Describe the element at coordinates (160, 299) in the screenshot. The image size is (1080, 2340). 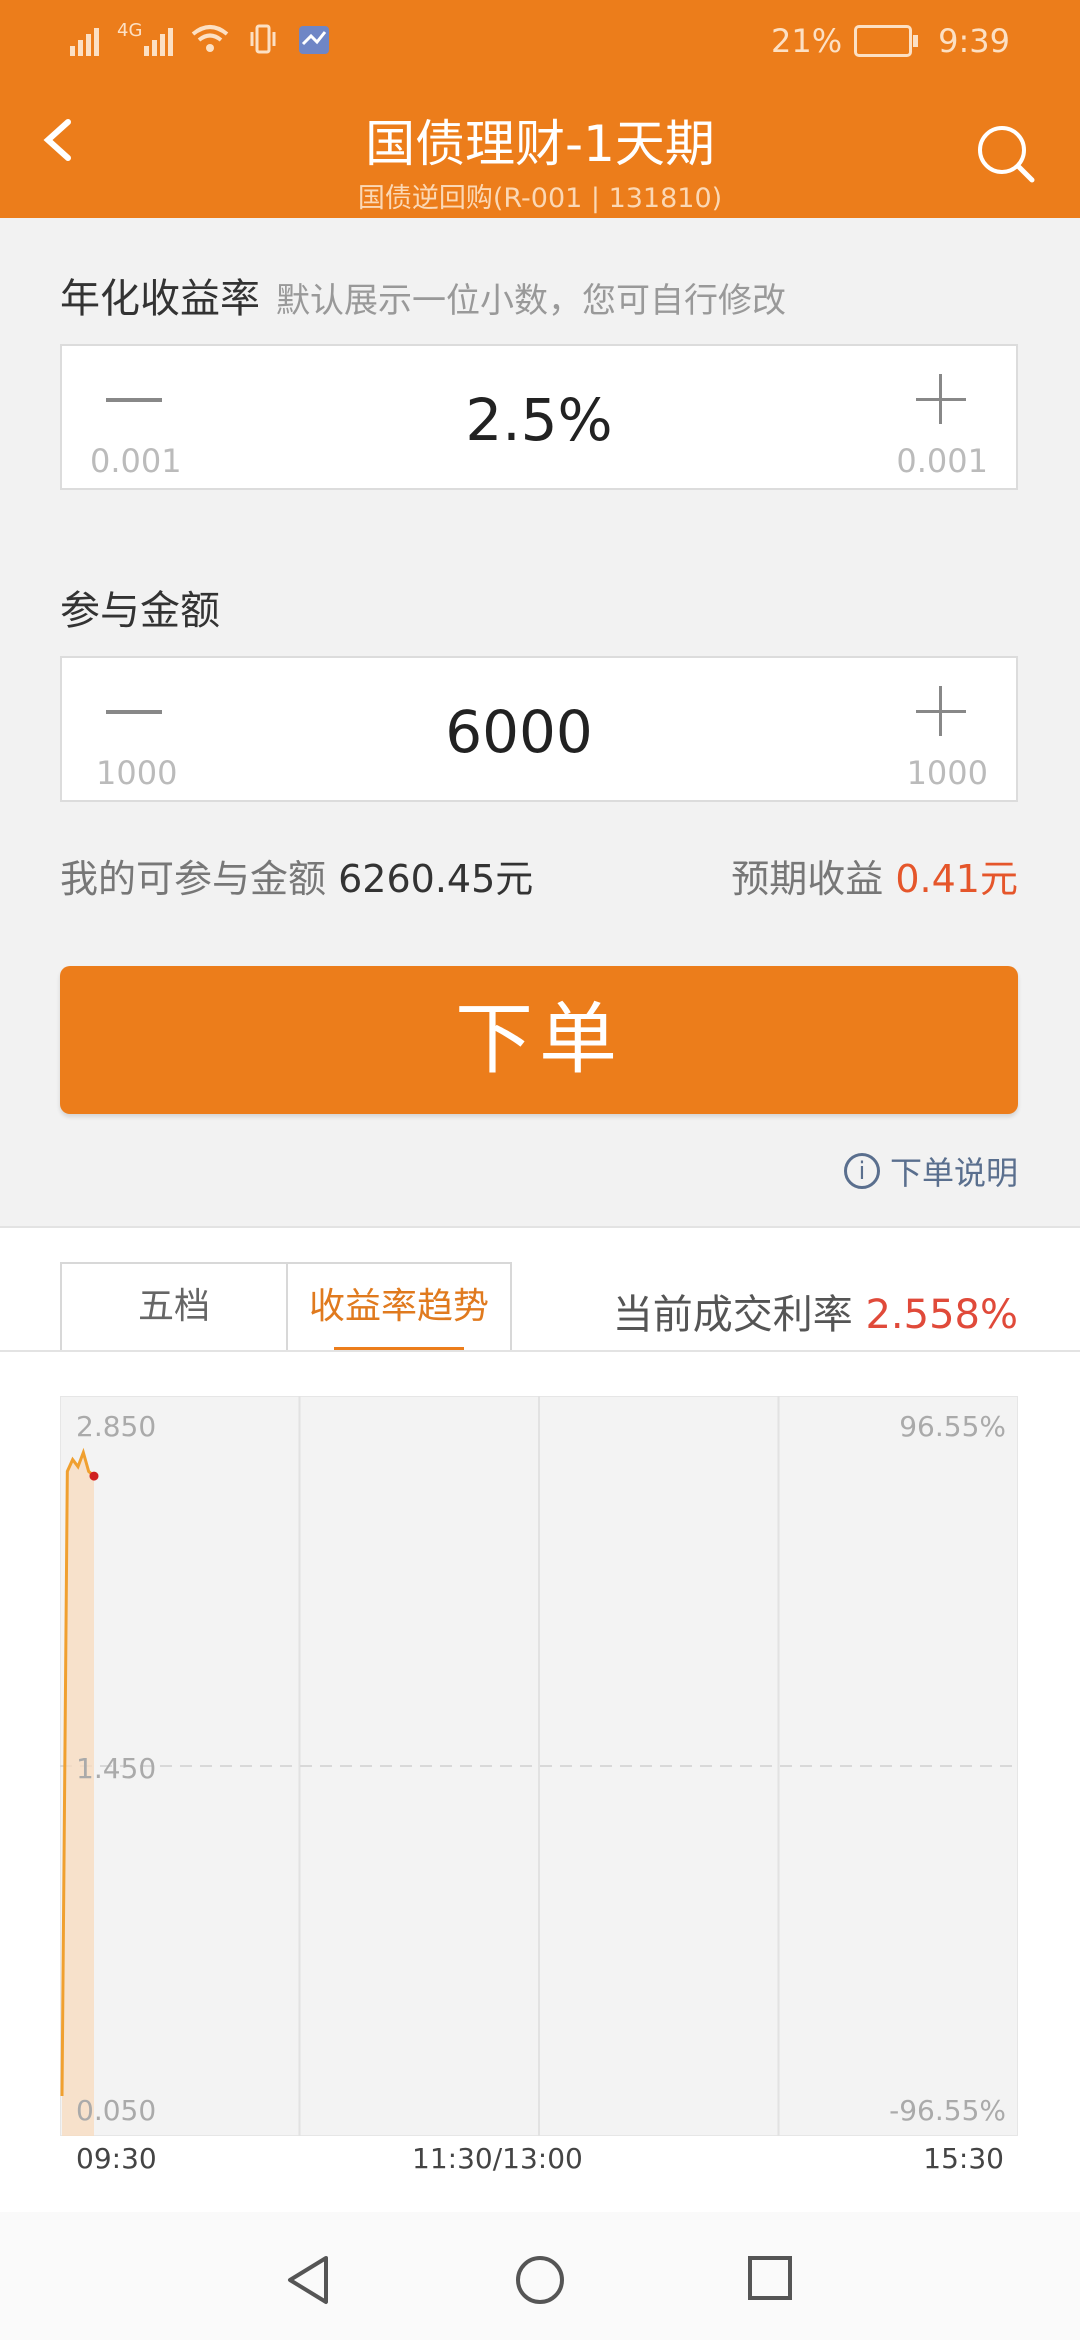
I see `rate-label: 年化收益率` at that location.